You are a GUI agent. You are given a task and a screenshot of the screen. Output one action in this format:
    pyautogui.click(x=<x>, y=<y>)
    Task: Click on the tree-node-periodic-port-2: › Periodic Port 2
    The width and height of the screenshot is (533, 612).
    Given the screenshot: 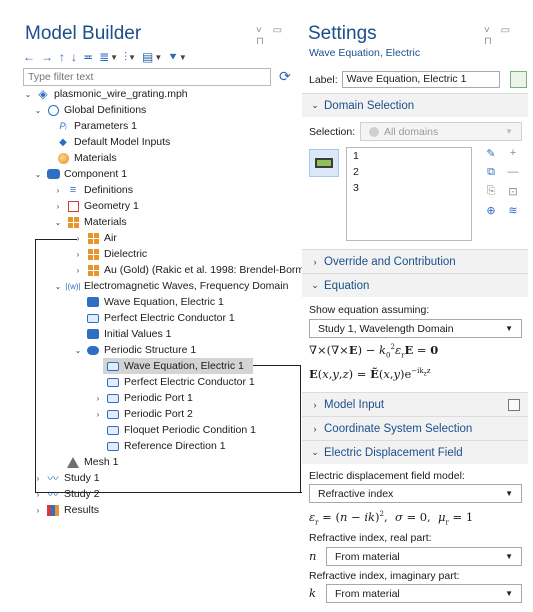 What is the action you would take?
    pyautogui.click(x=143, y=414)
    